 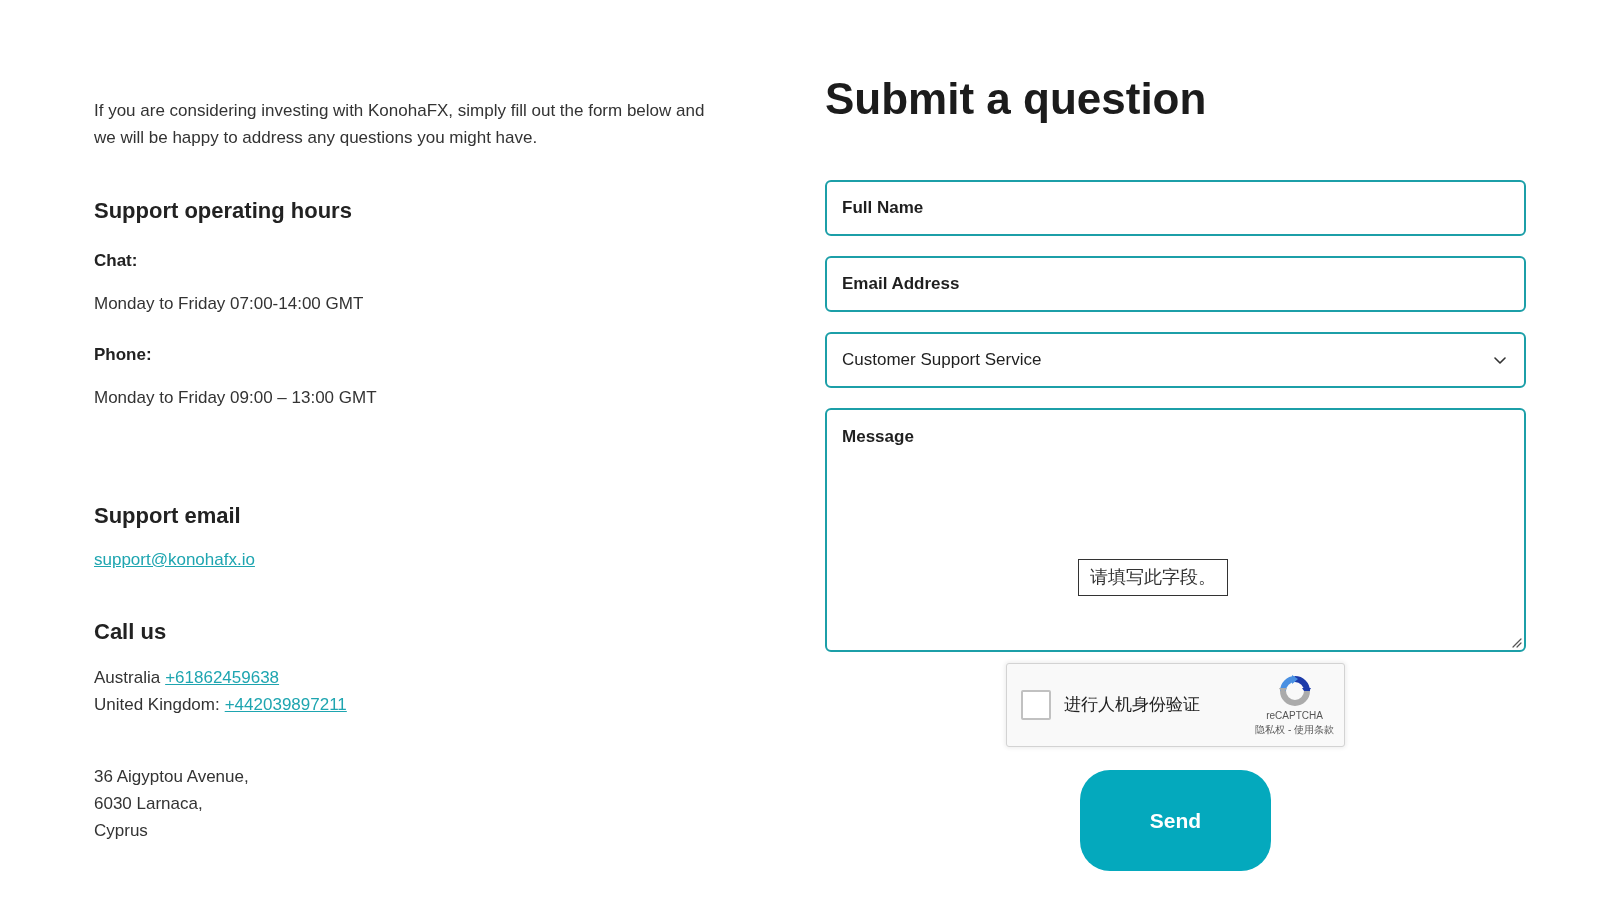 What do you see at coordinates (235, 398) in the screenshot?
I see `hours-text: Monday to Friday 09:00 – 13:00 GMT` at bounding box center [235, 398].